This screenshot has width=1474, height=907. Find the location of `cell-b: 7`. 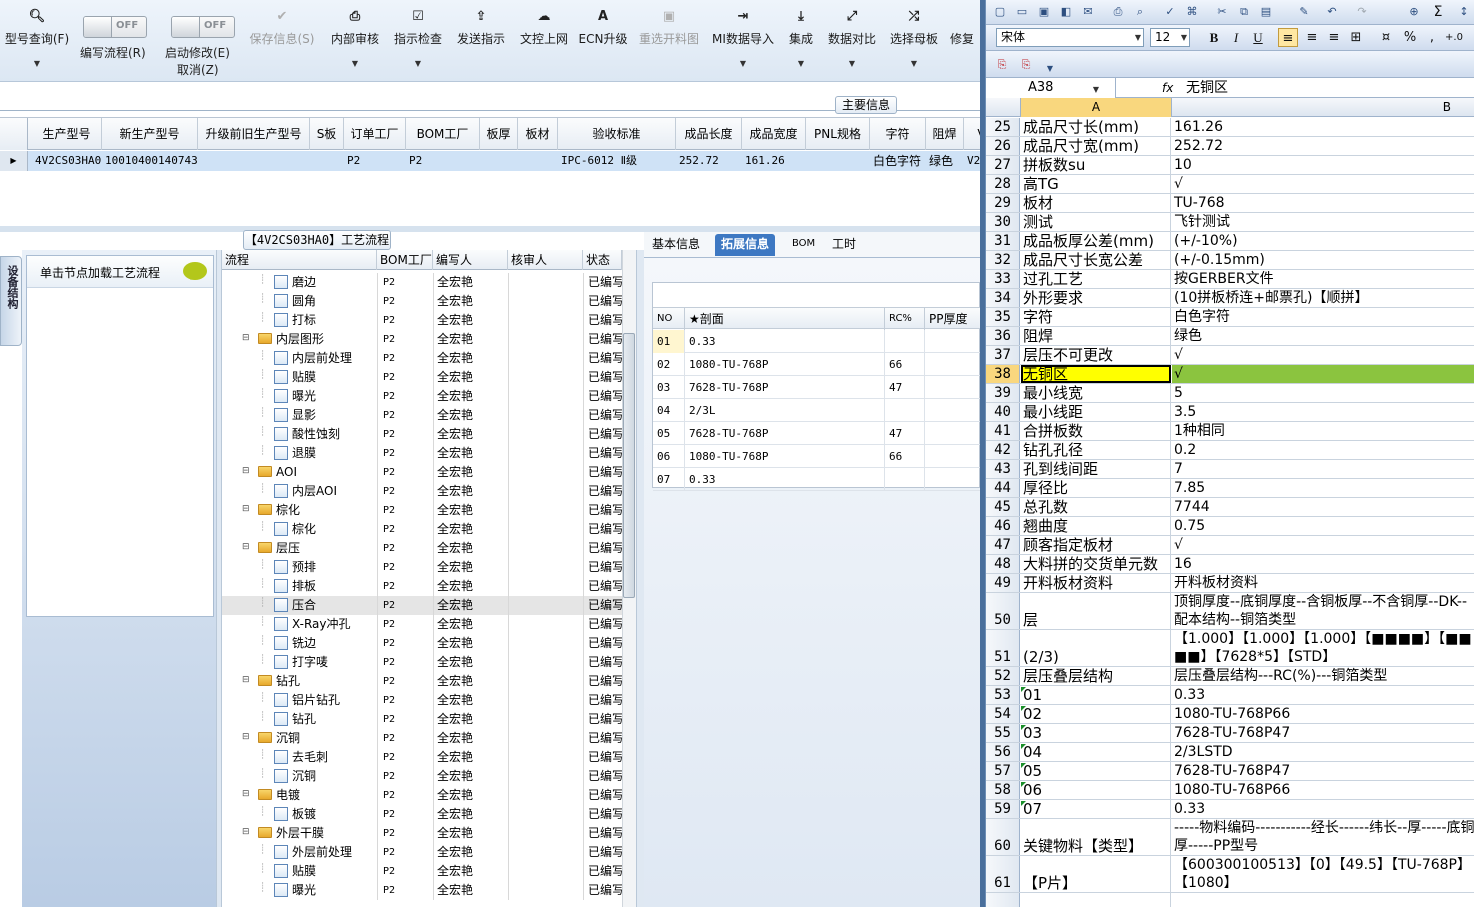

cell-b: 7 is located at coordinates (1323, 469).